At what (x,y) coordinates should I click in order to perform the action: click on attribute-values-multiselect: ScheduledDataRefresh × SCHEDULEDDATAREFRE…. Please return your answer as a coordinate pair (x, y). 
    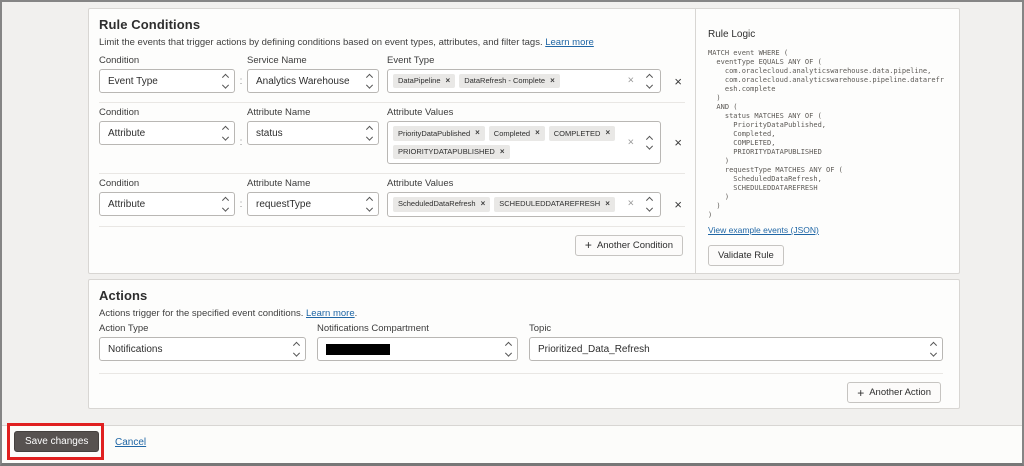
    Looking at the image, I should click on (524, 204).